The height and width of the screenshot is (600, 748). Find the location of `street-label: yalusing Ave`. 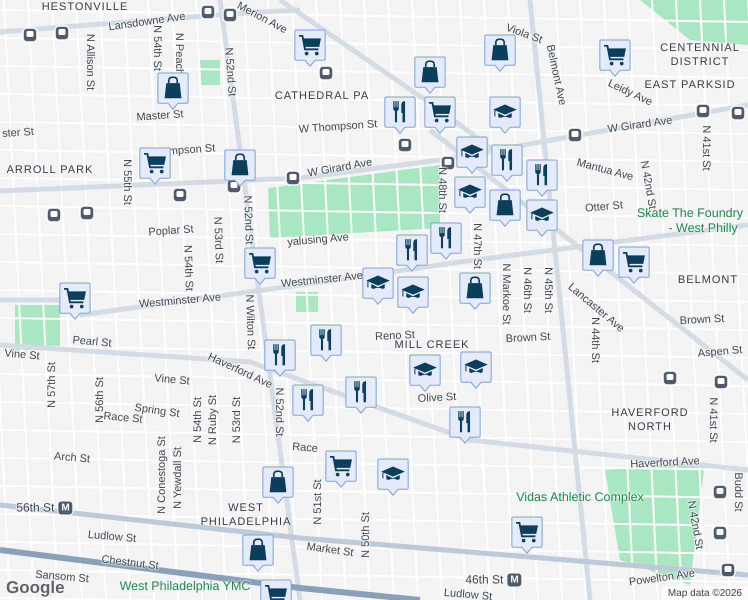

street-label: yalusing Ave is located at coordinates (318, 240).